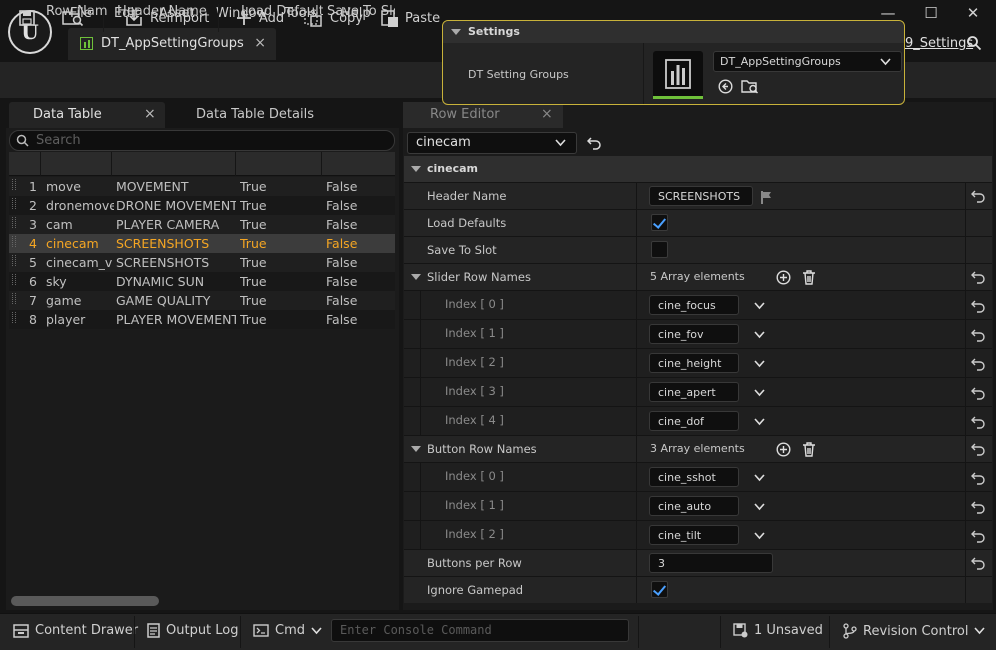  What do you see at coordinates (202, 262) in the screenshot?
I see `table-row: 5 cinecam_v SCREENSHOTS True False` at bounding box center [202, 262].